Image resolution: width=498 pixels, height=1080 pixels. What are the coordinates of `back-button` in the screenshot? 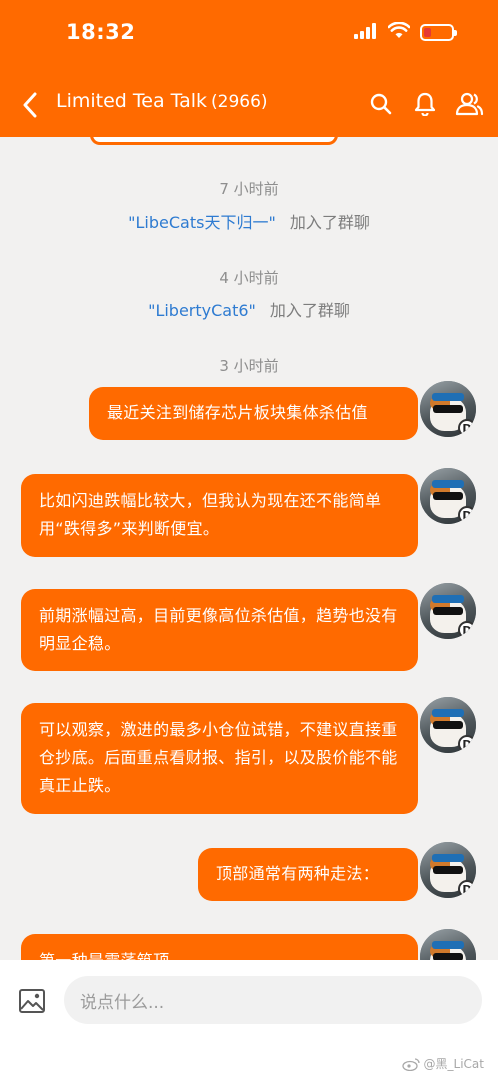 It's located at (30, 105).